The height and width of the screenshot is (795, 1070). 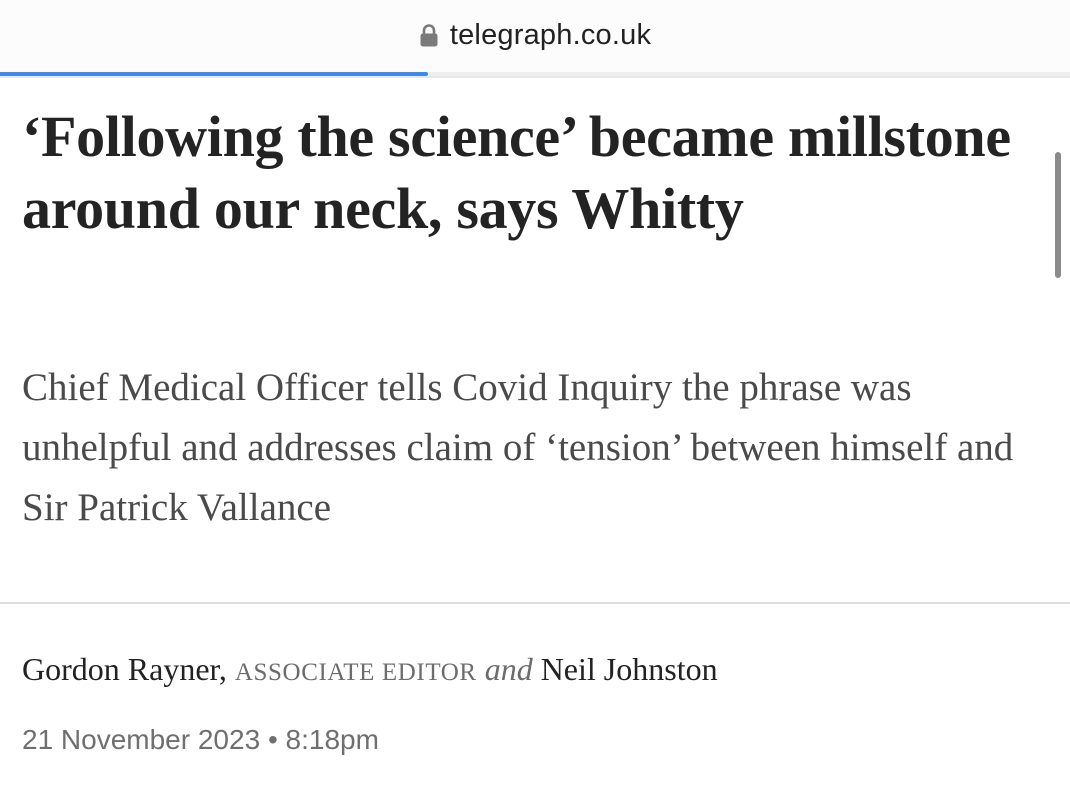 What do you see at coordinates (535, 77) in the screenshot?
I see `toolbar-divider` at bounding box center [535, 77].